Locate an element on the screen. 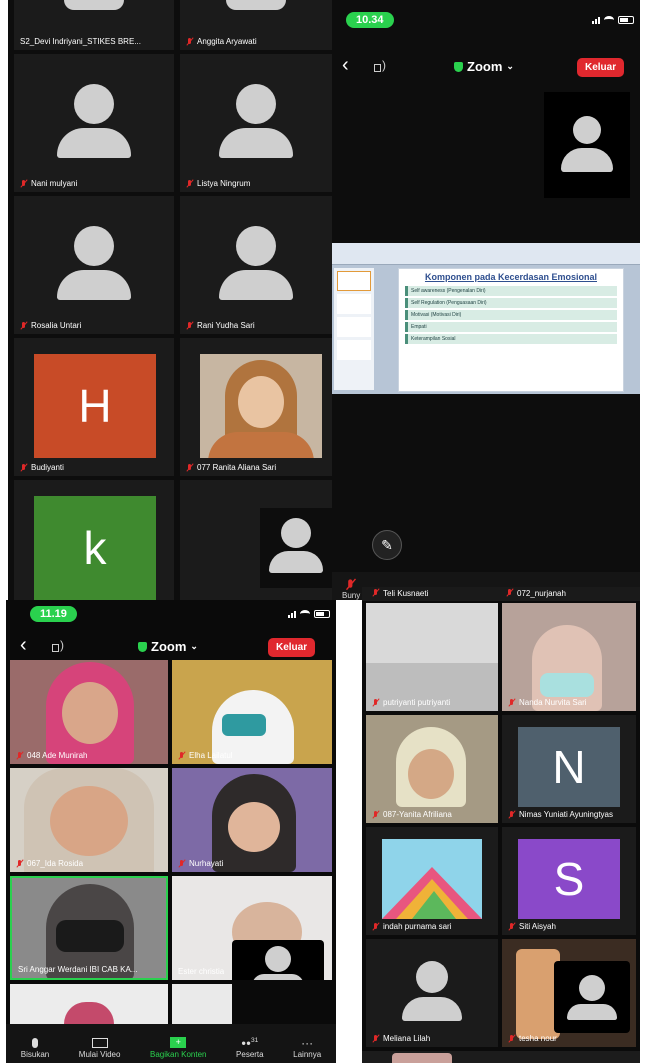 This screenshot has height=1063, width=646. participant-name: Rani Yudha Sari is located at coordinates (220, 325).